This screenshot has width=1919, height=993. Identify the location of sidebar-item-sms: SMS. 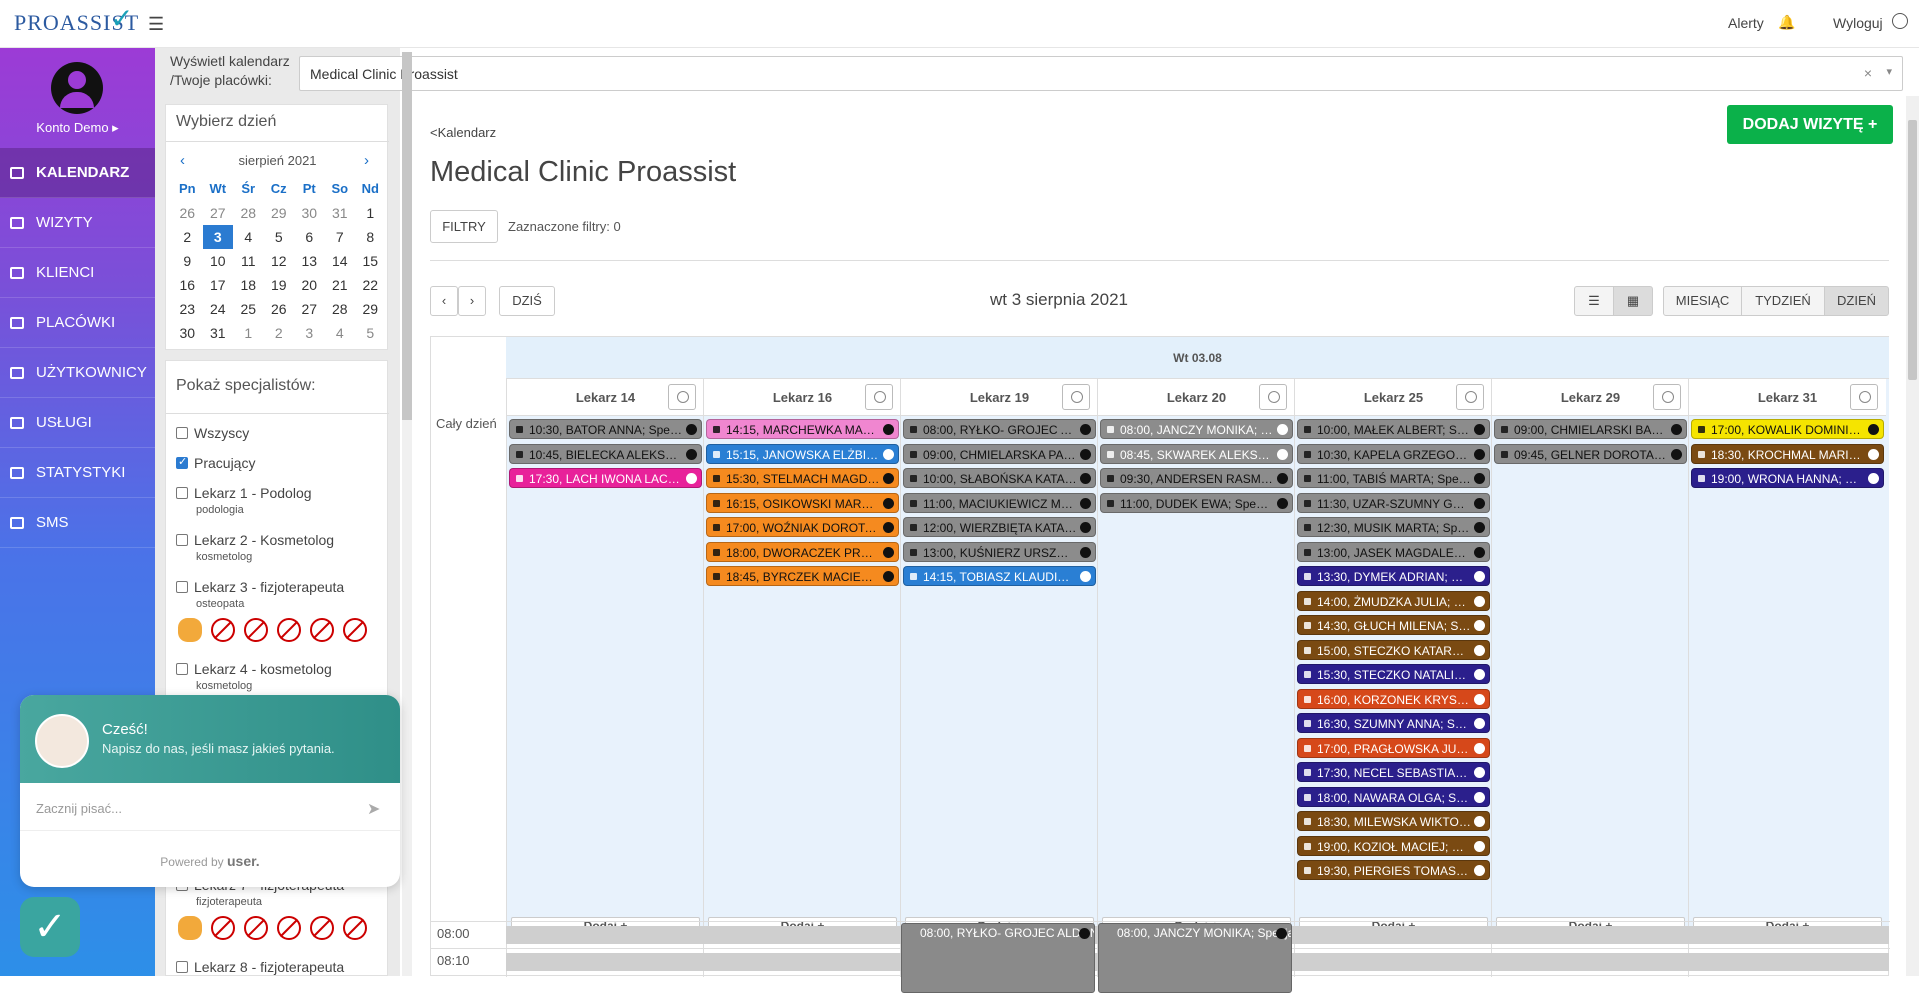
(77, 523).